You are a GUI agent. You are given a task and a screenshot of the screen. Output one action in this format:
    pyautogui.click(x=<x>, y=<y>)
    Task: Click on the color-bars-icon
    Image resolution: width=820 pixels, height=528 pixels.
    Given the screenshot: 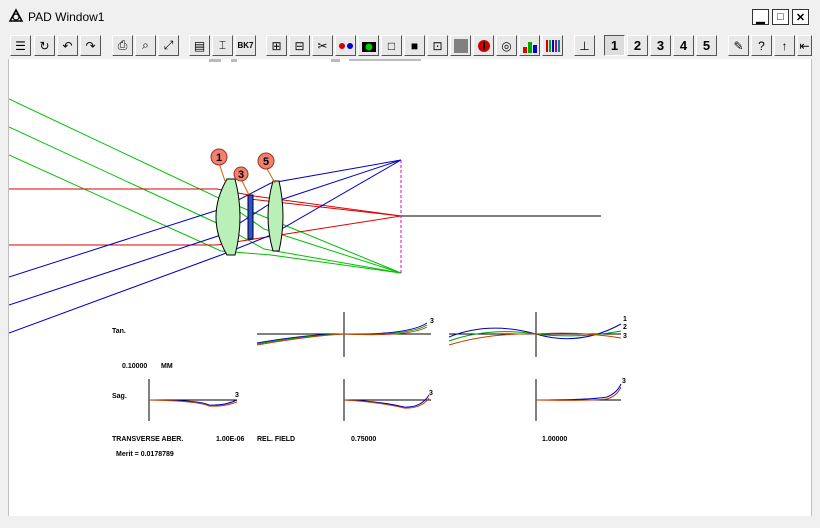 What is the action you would take?
    pyautogui.click(x=529, y=47)
    